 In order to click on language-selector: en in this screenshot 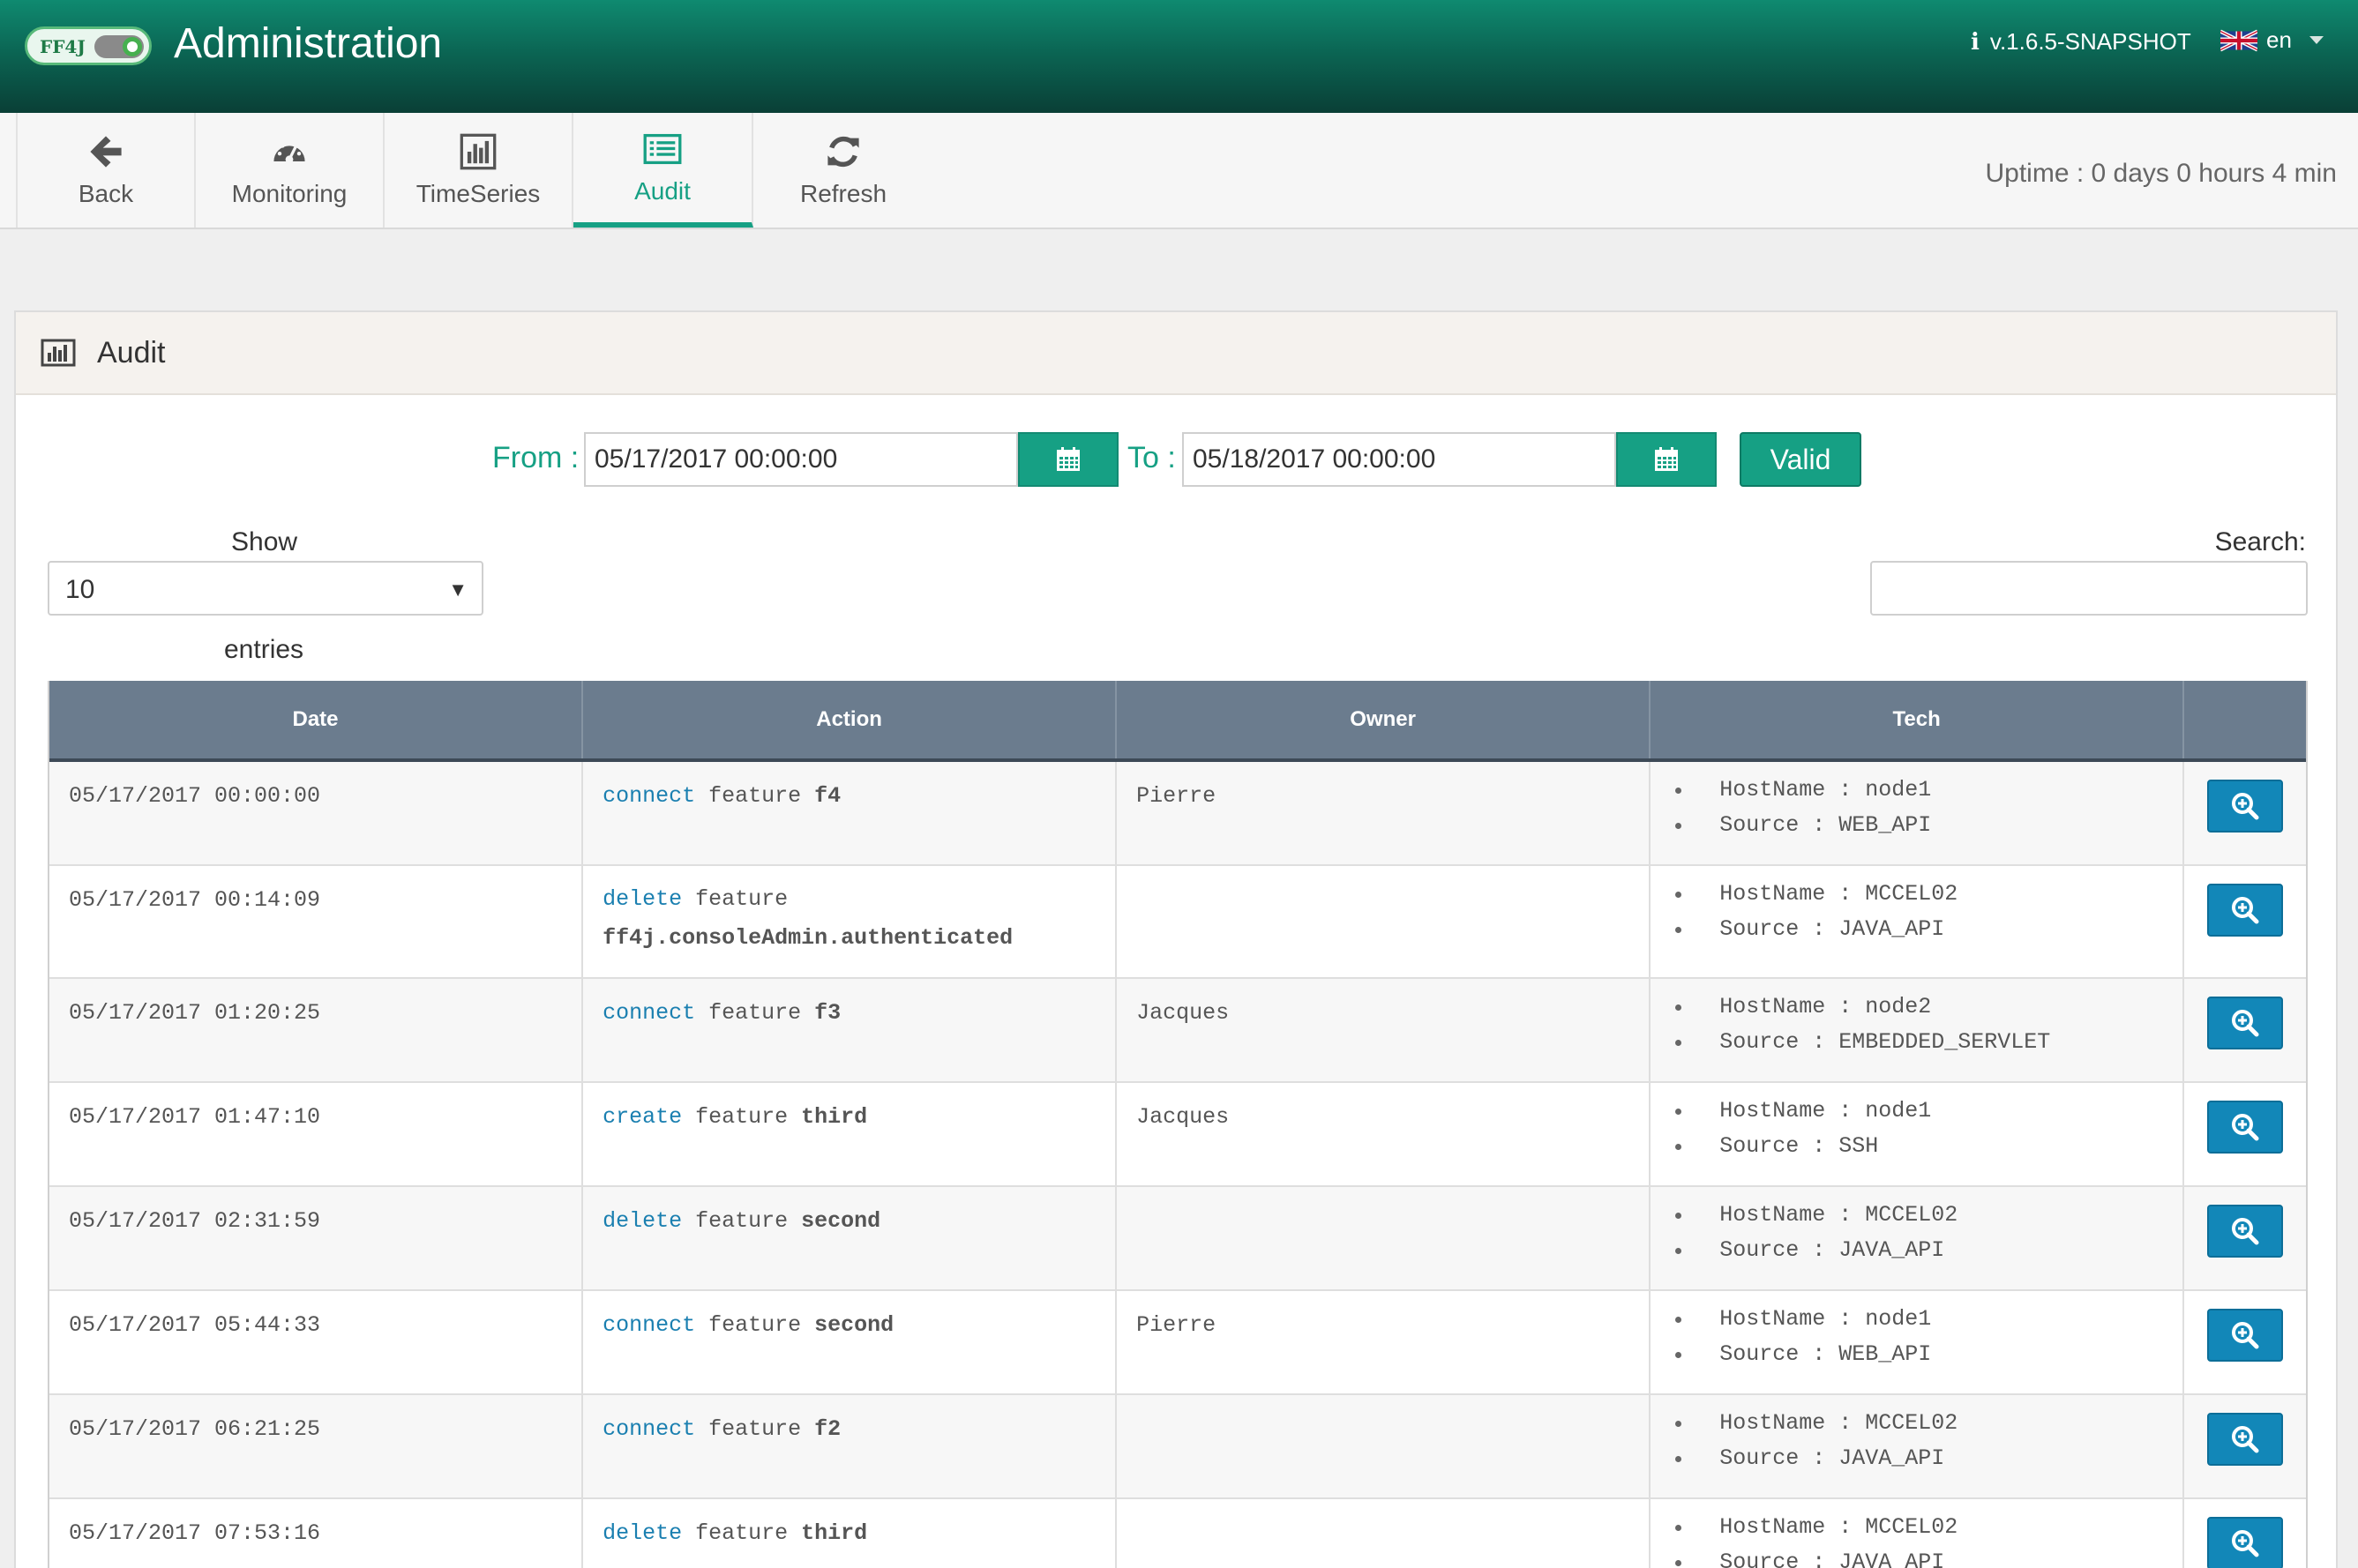, I will do `click(2272, 40)`.